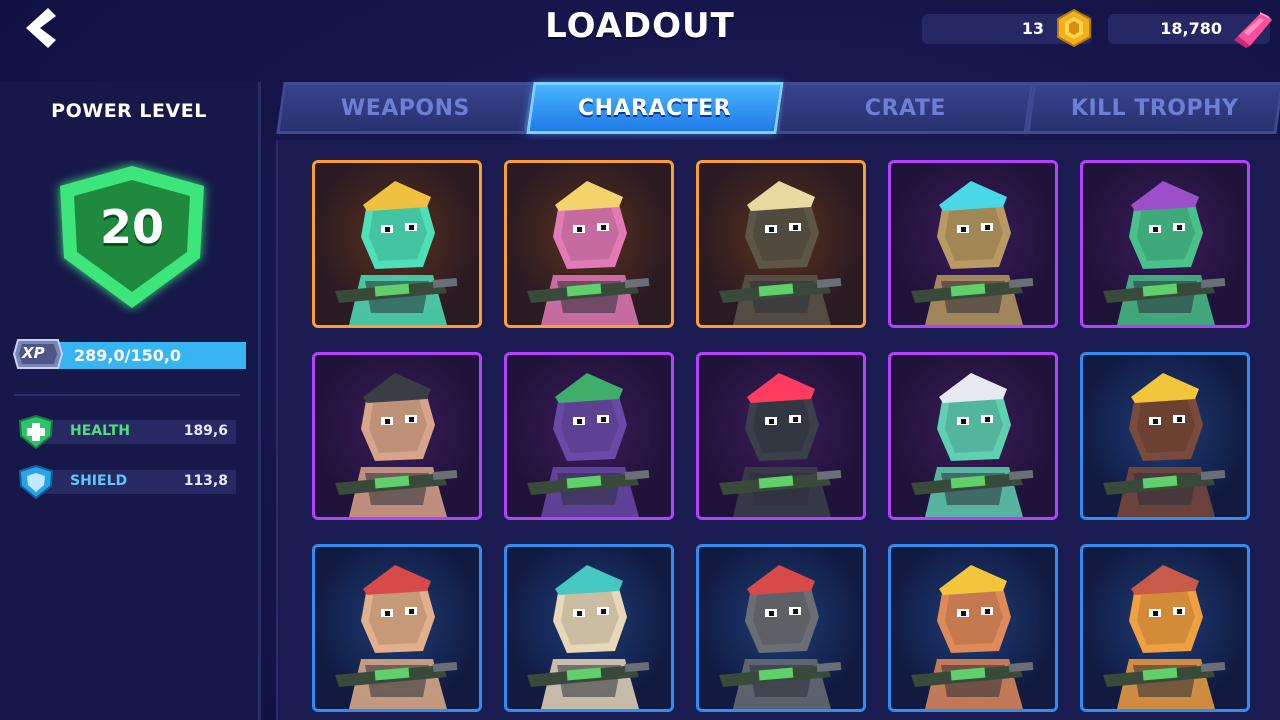 Image resolution: width=1280 pixels, height=720 pixels. I want to click on tab-weapons: WEAPONS, so click(405, 108).